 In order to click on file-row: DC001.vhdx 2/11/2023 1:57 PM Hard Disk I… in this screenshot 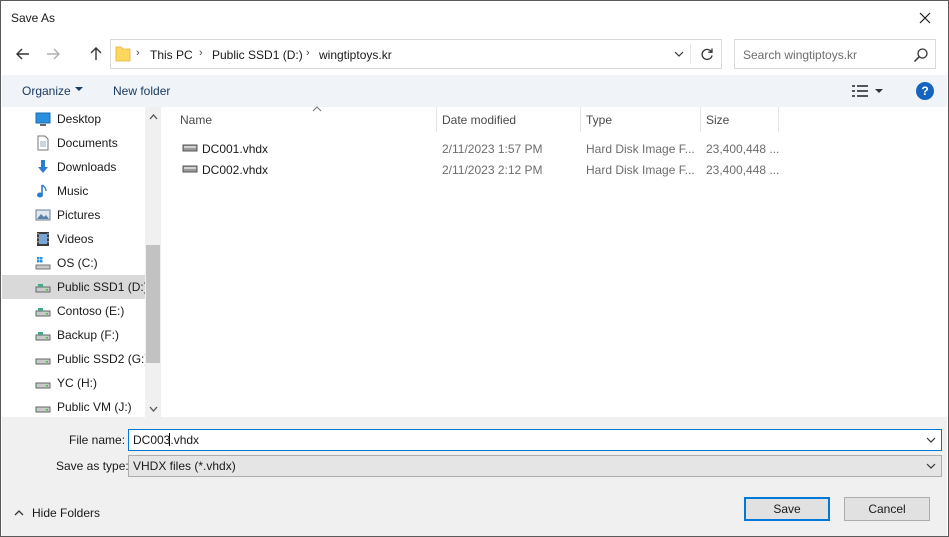, I will do `click(472, 148)`.